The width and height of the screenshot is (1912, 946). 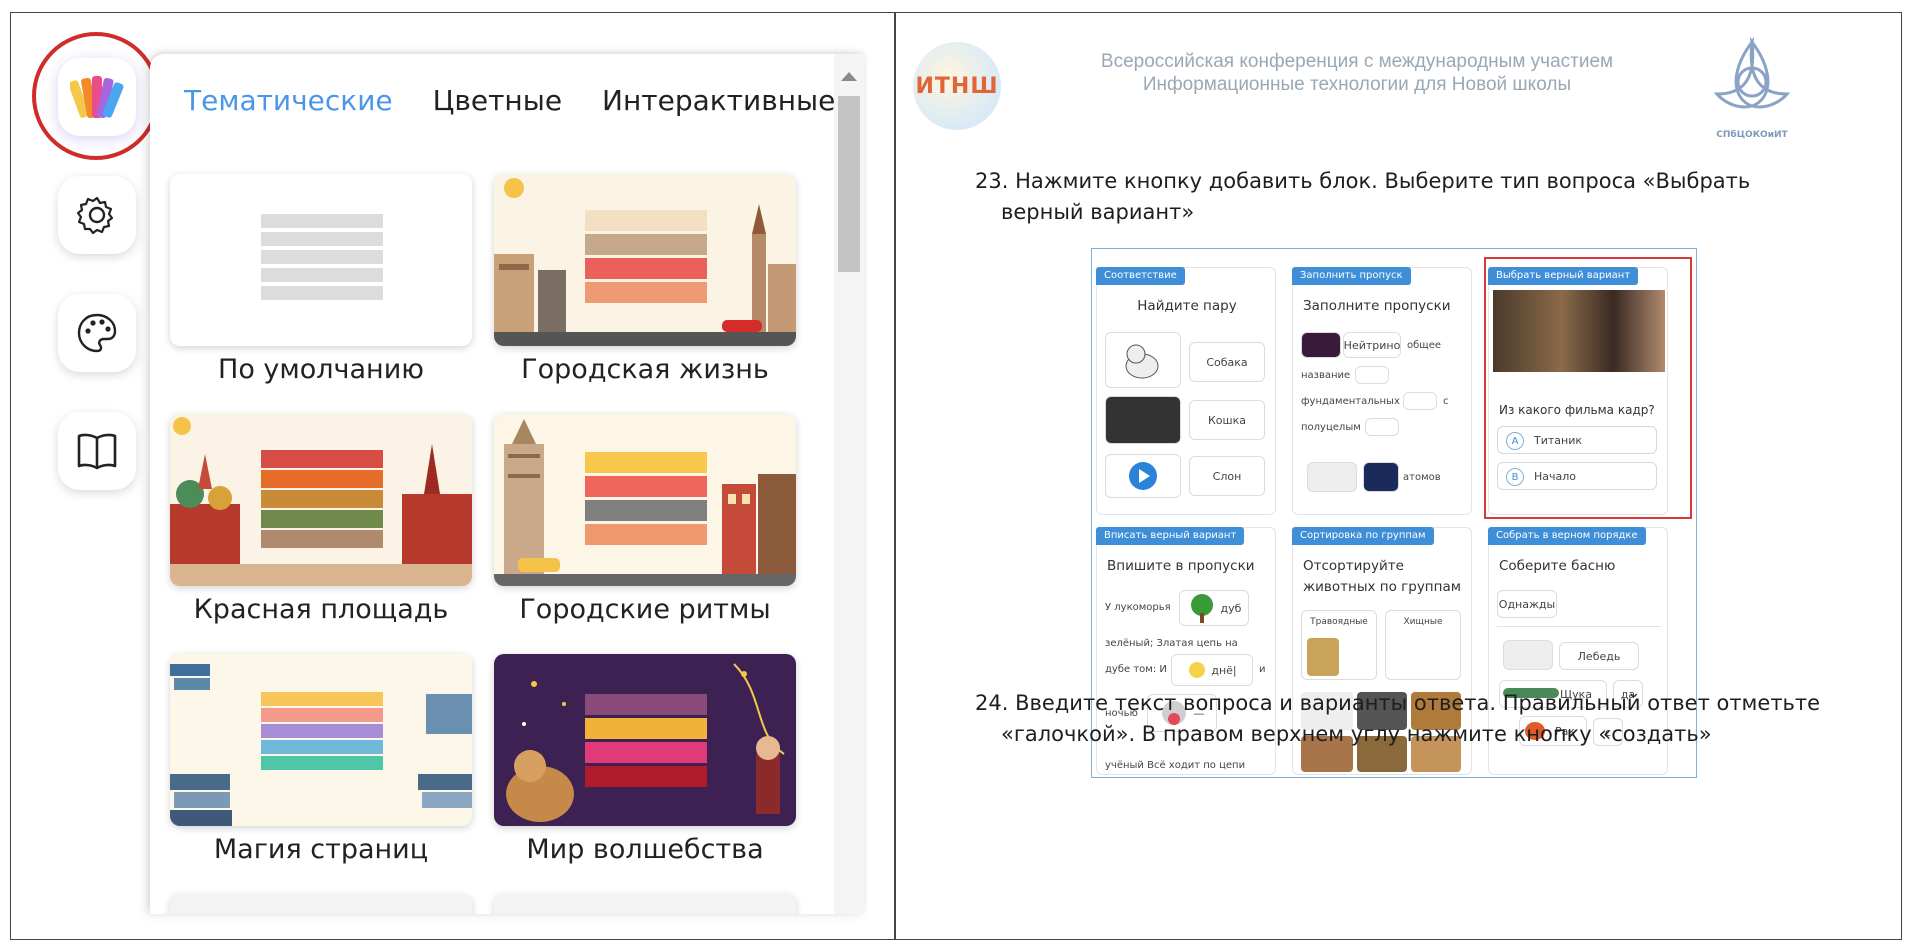 I want to click on theme-card-page-magic, so click(x=321, y=740).